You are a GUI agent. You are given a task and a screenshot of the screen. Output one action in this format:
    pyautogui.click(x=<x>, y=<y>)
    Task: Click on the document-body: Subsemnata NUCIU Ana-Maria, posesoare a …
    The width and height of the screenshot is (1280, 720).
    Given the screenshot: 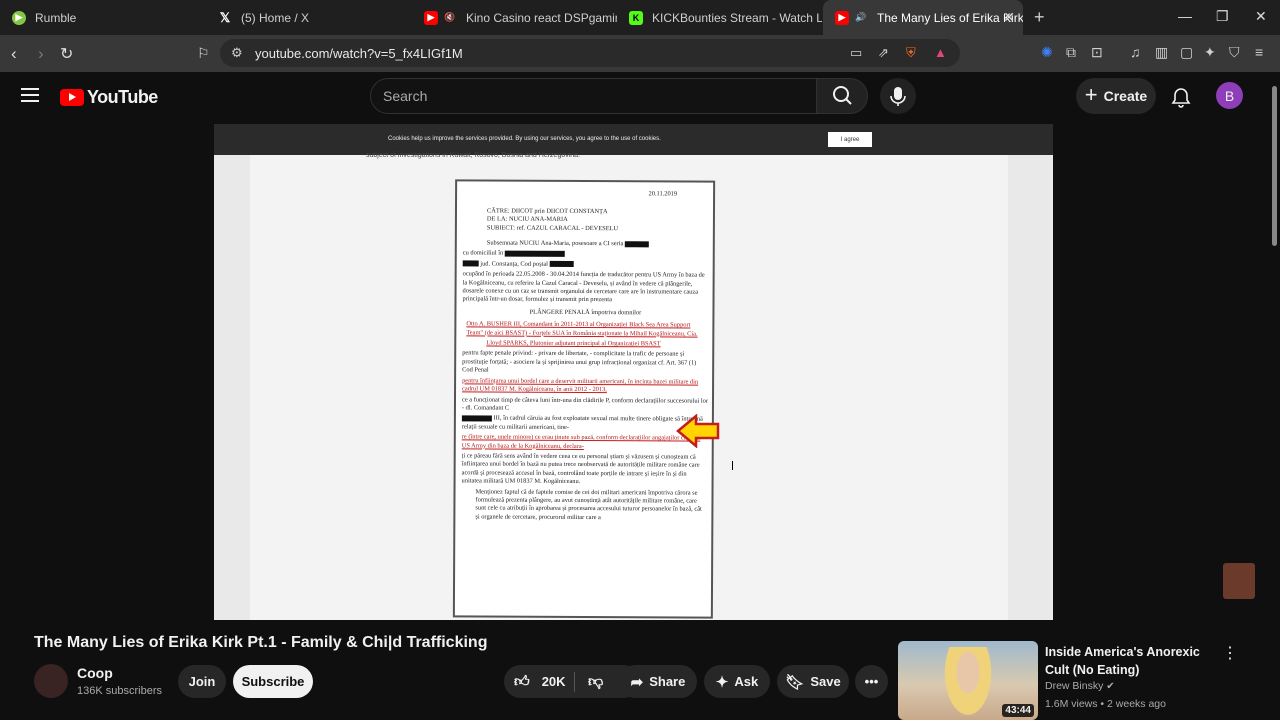 What is the action you would take?
    pyautogui.click(x=584, y=381)
    